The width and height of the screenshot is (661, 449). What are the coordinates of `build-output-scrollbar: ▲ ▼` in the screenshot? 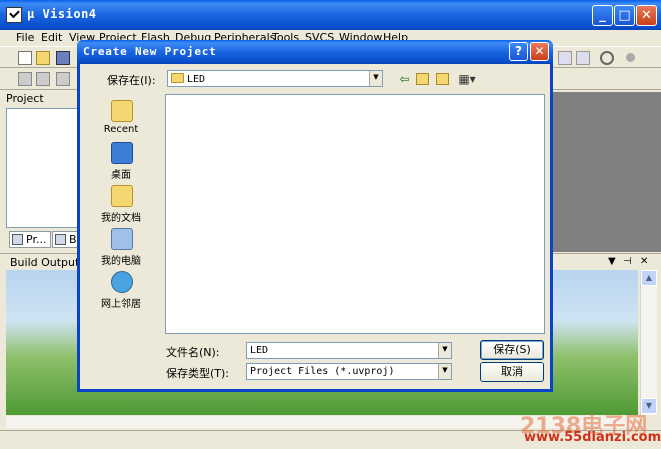 It's located at (648, 342).